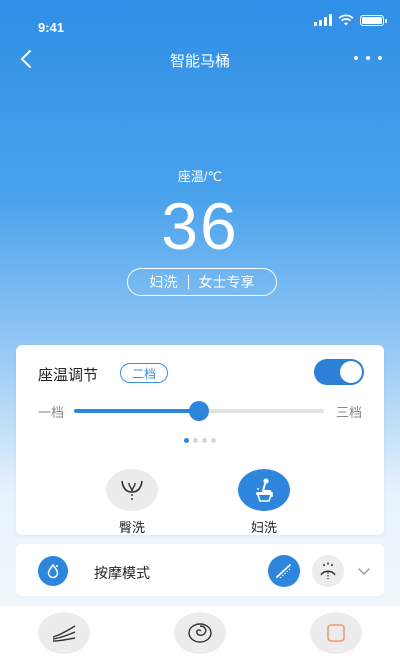 This screenshot has height=660, width=400. I want to click on shower-spray-icon, so click(328, 570).